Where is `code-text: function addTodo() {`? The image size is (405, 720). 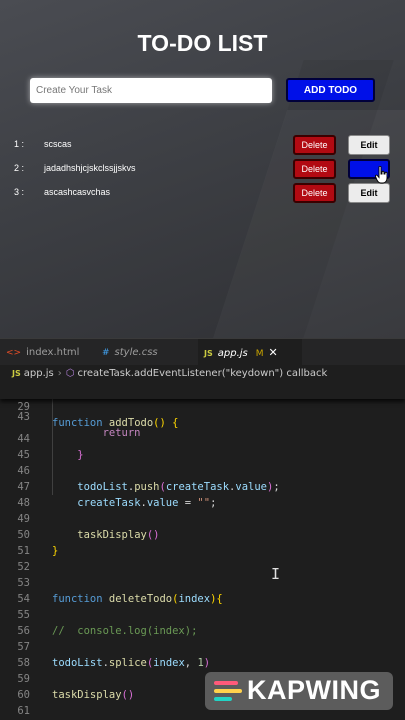
code-text: function addTodo() { is located at coordinates (115, 423).